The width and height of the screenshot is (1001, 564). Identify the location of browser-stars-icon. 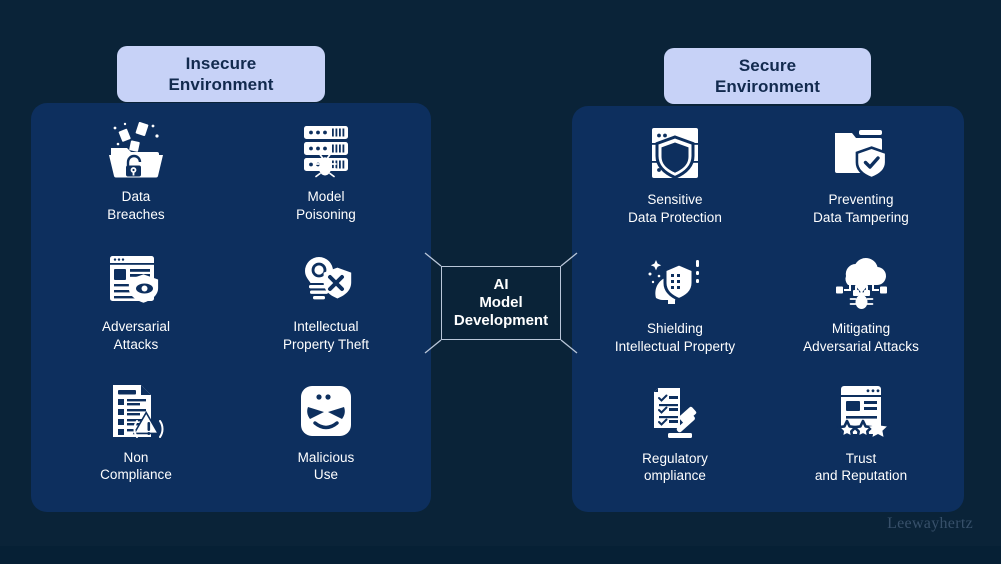
(861, 412).